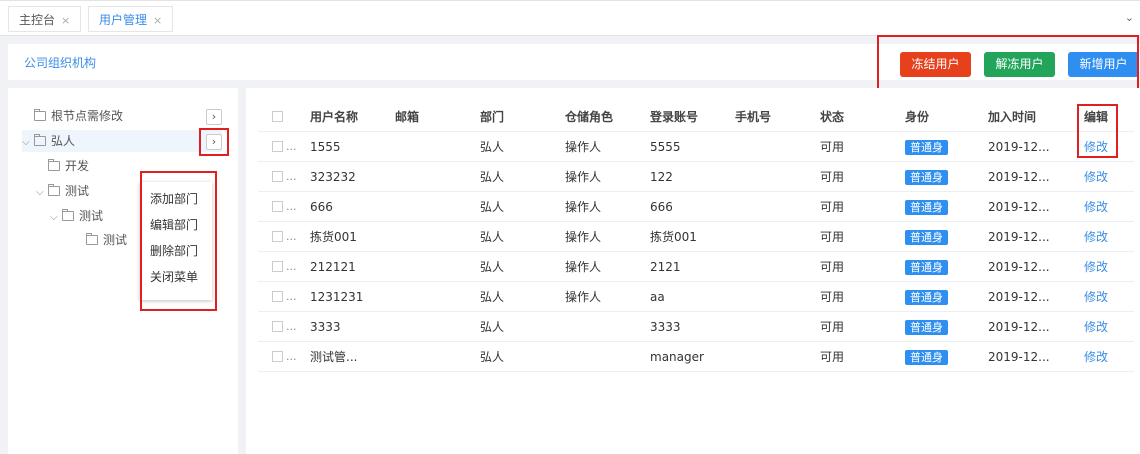 The image size is (1140, 454). I want to click on cell-name: 666, so click(321, 207).